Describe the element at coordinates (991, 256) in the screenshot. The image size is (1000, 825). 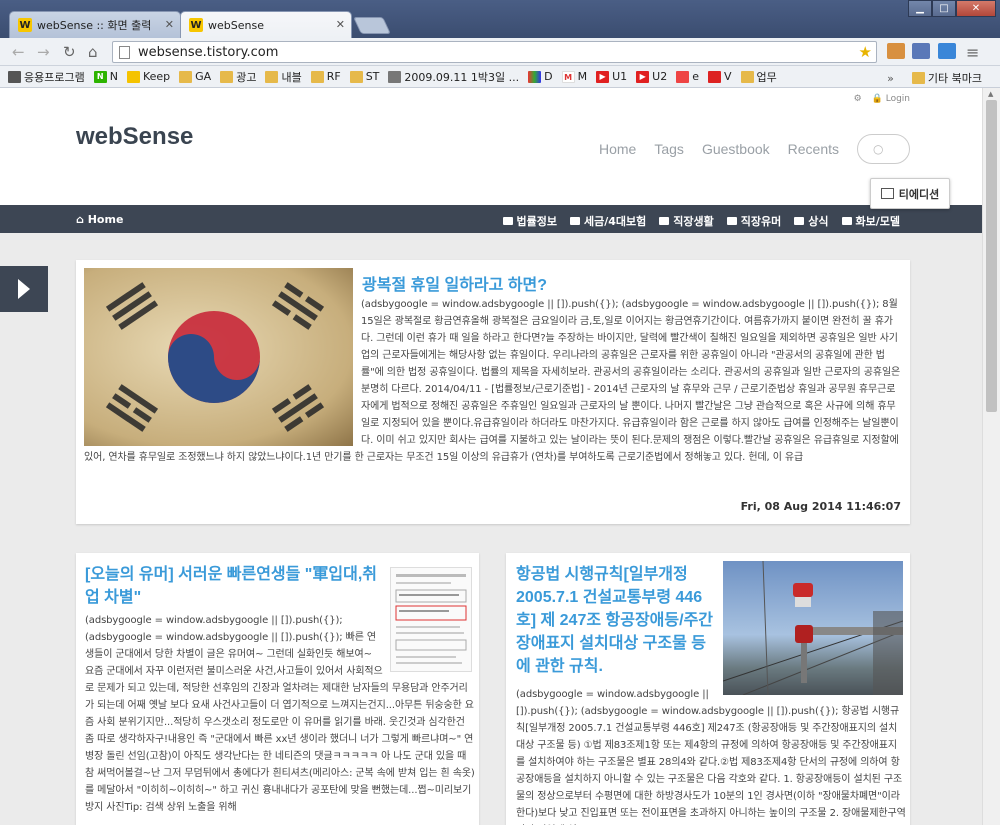
I see `scrollbar-thumb` at that location.